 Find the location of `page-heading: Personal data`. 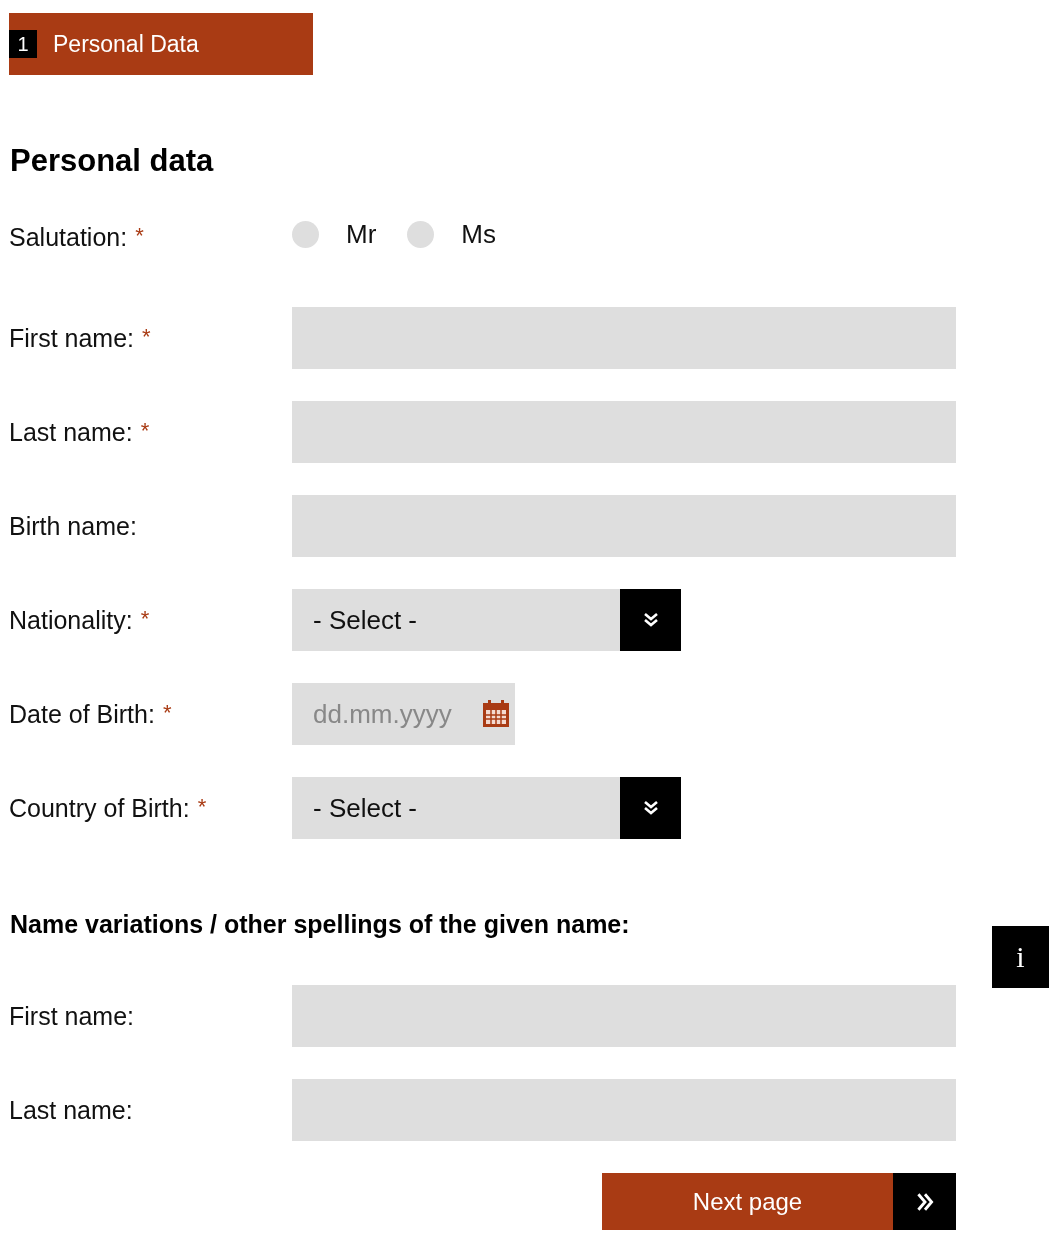

page-heading: Personal data is located at coordinates (112, 161).